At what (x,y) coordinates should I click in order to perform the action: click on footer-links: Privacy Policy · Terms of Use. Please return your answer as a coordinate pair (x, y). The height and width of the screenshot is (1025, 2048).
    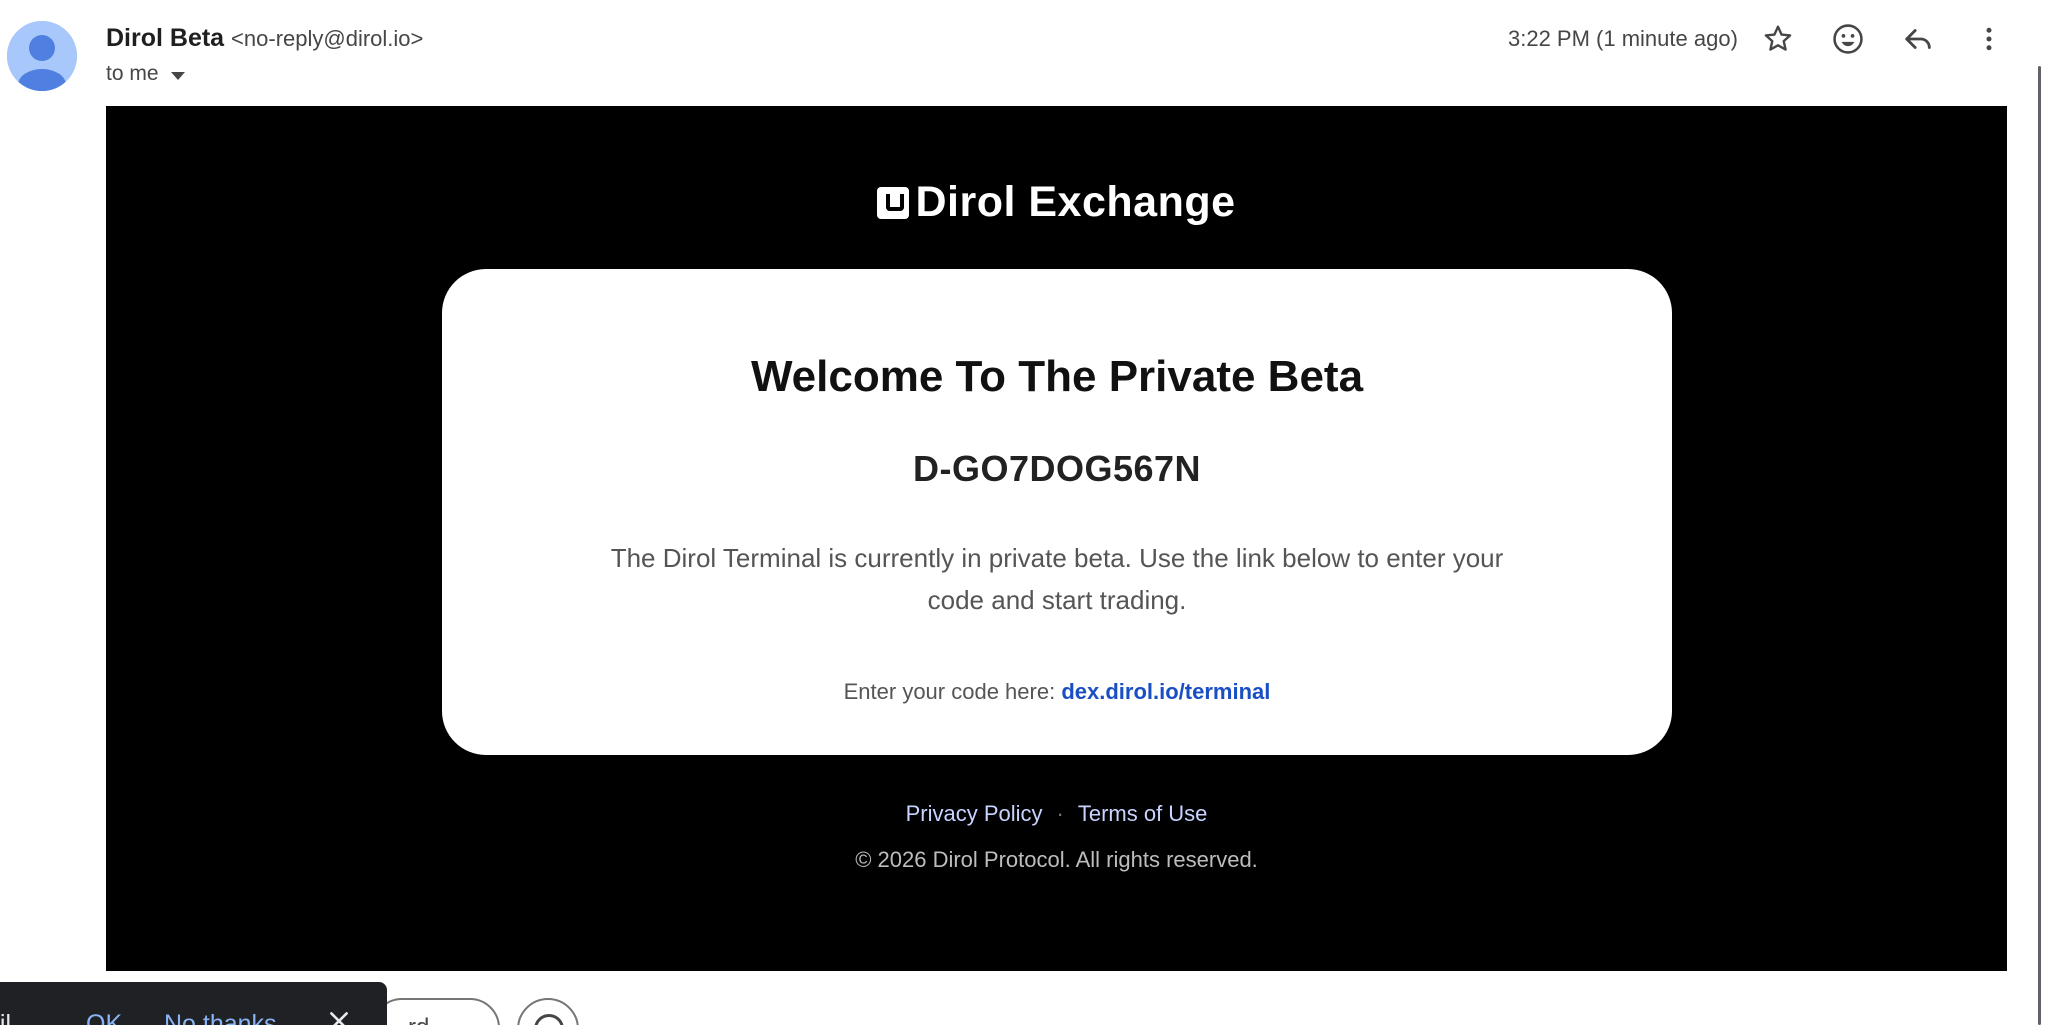
    Looking at the image, I should click on (1056, 814).